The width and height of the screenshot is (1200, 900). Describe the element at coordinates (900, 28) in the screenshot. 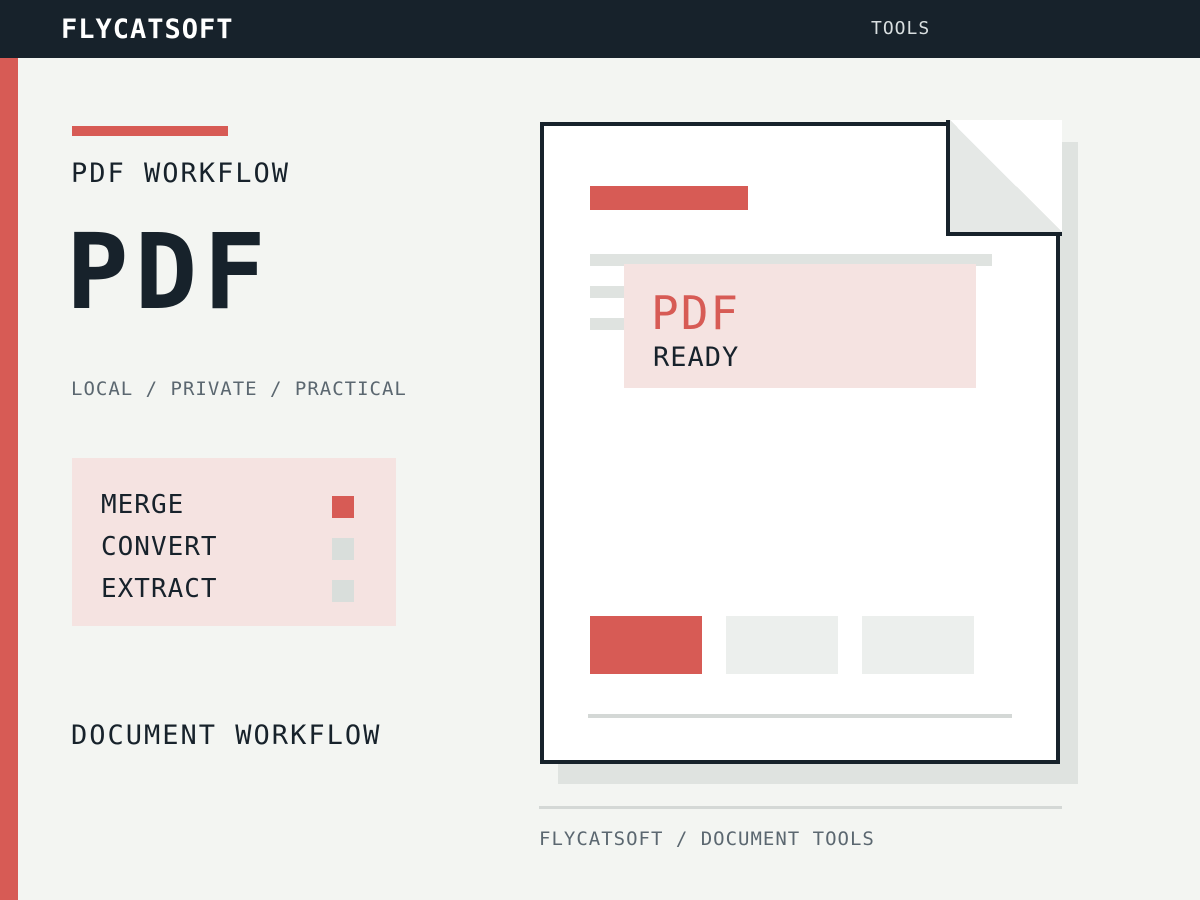

I see `nav-tools-link: TOOLS` at that location.